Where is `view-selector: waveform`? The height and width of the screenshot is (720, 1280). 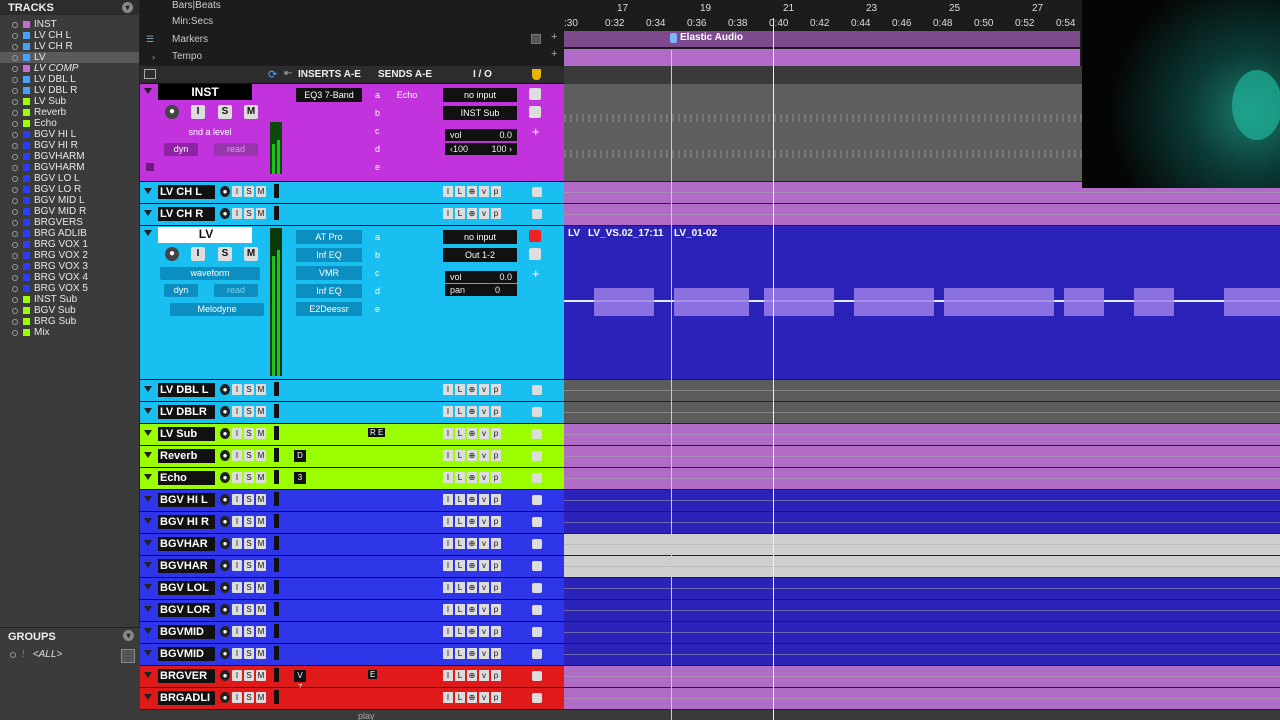
view-selector: waveform is located at coordinates (210, 273).